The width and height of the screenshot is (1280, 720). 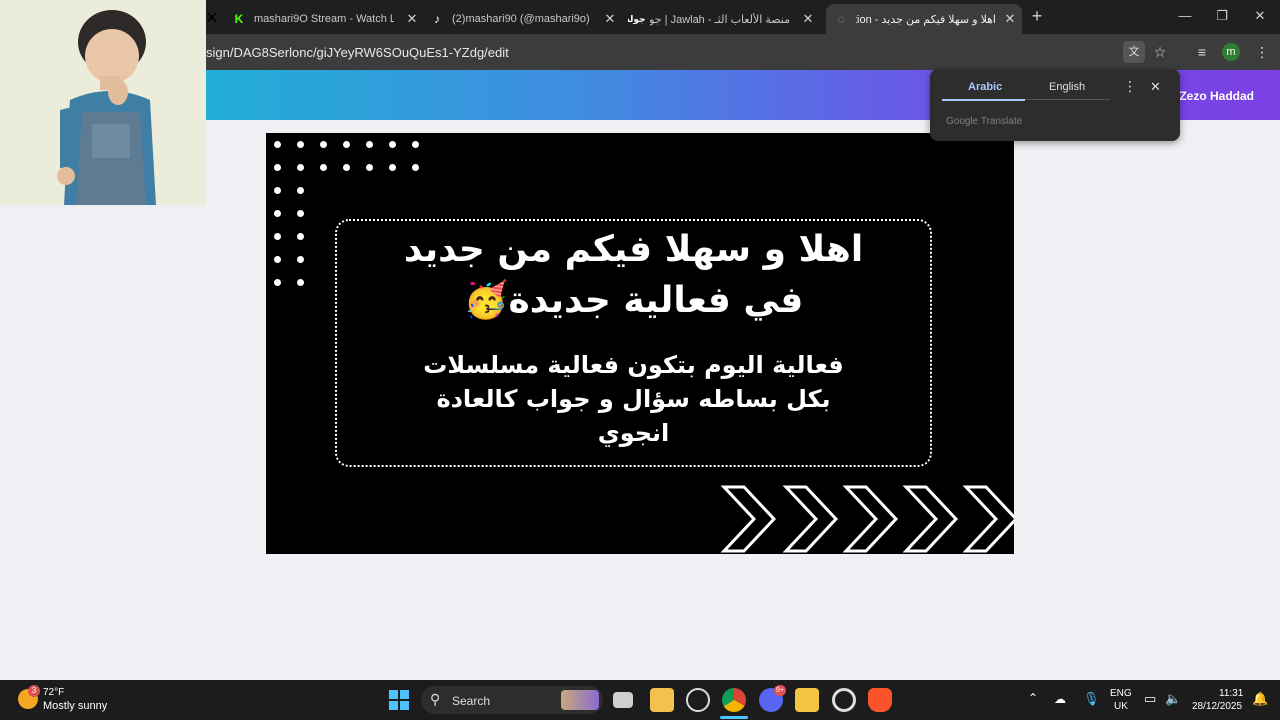 I want to click on close-window-button: ✕, so click(x=1260, y=16).